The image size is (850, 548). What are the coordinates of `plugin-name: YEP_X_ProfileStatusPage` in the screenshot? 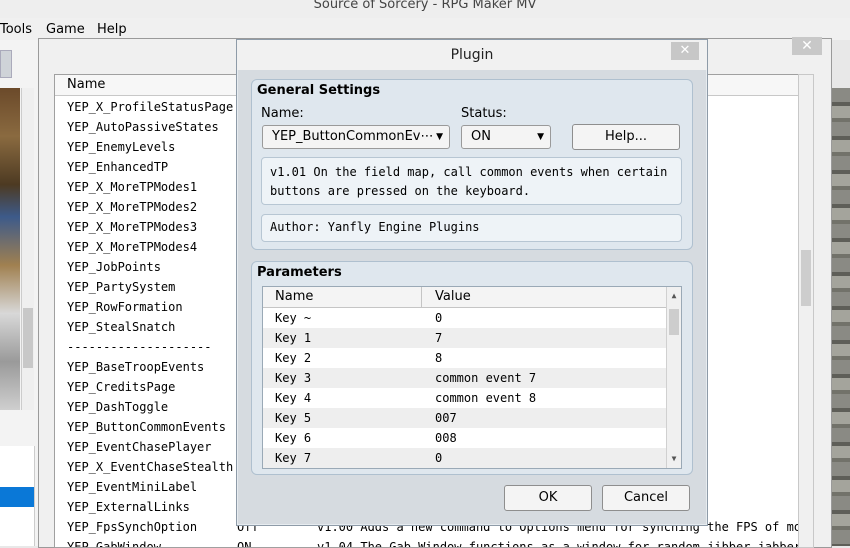 It's located at (150, 107).